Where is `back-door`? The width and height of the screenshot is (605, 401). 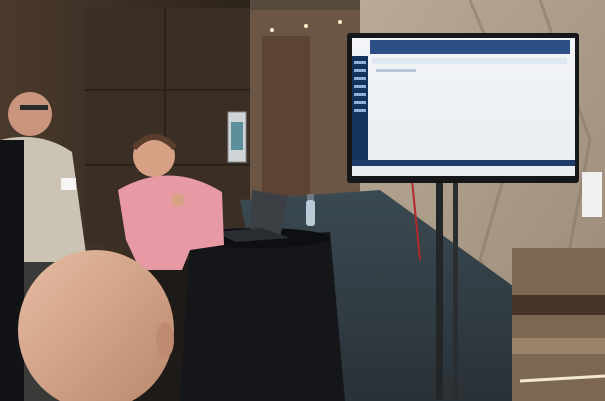 back-door is located at coordinates (286, 116).